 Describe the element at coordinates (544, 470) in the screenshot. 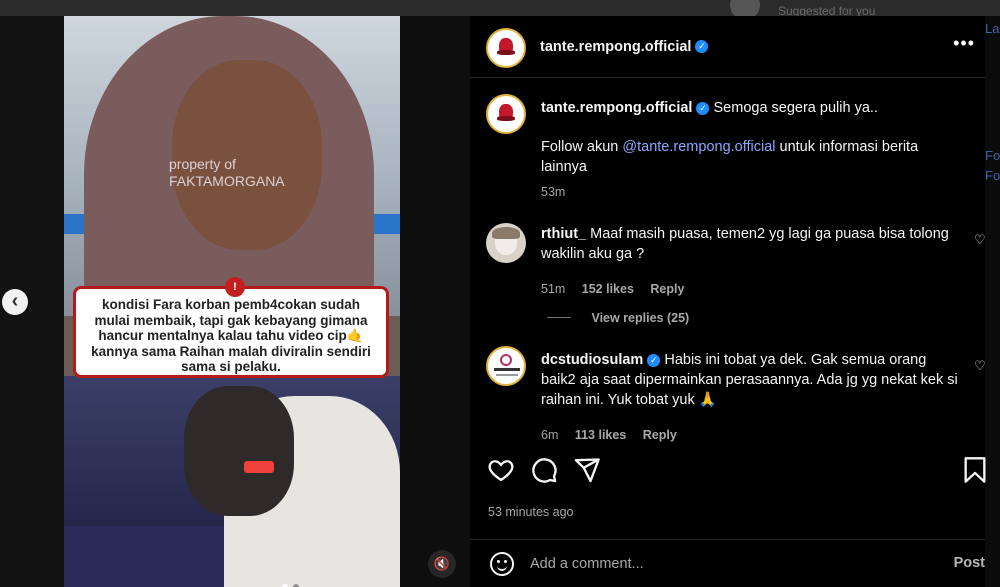

I see `comment-bubble-icon` at that location.